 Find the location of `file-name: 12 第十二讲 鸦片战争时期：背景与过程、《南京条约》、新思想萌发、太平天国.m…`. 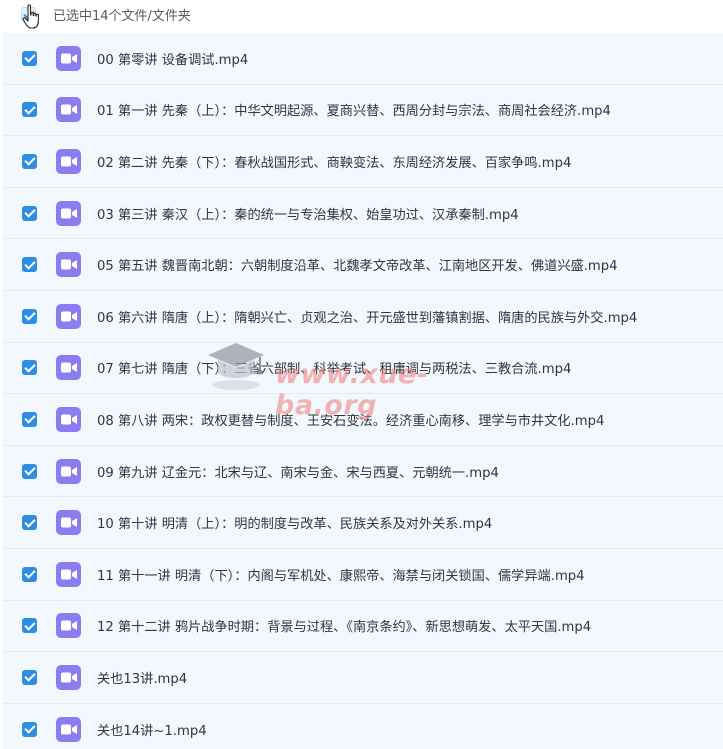

file-name: 12 第十二讲 鸦片战争时期：背景与过程、《南京条约》、新思想萌发、太平天国.m… is located at coordinates (344, 625).